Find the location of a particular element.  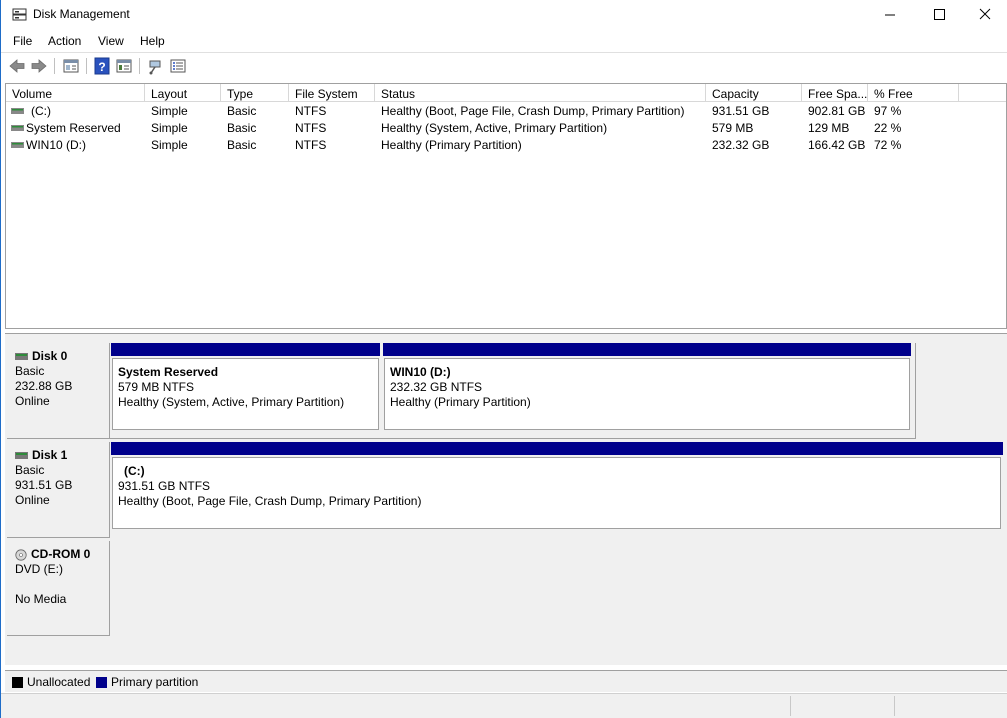

disk-1-label: Disk 1 Basic 931.51 GB Online is located at coordinates (58, 490).